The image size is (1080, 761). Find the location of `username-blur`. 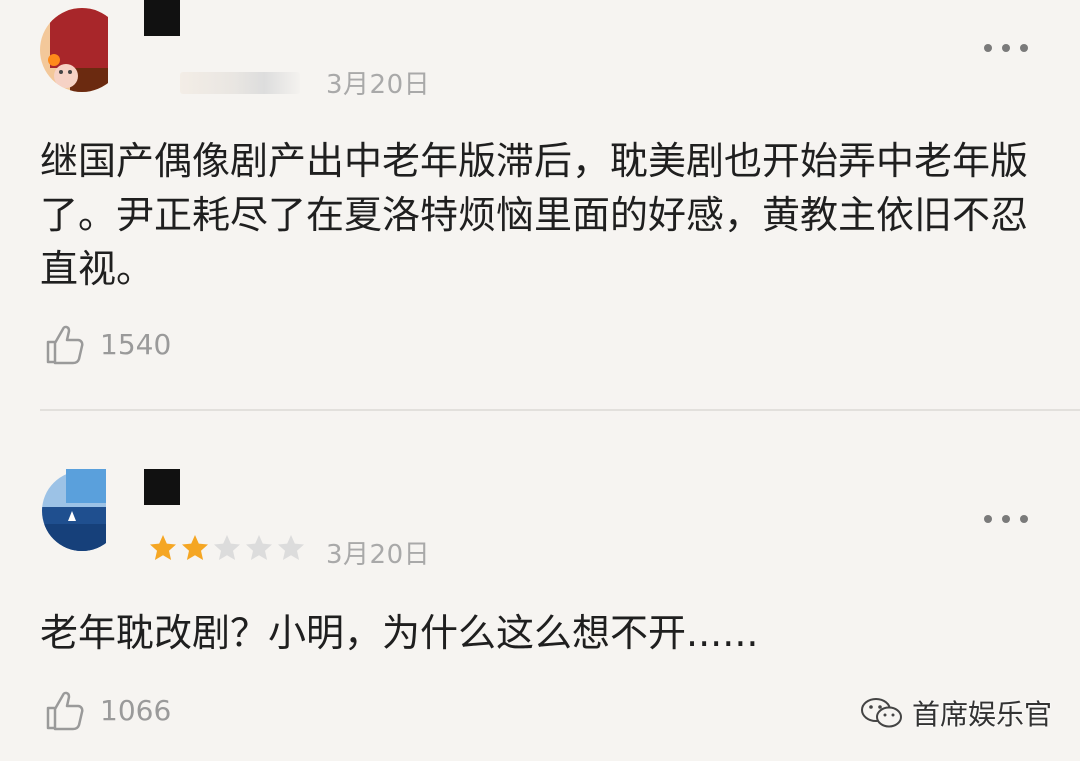

username-blur is located at coordinates (240, 83).